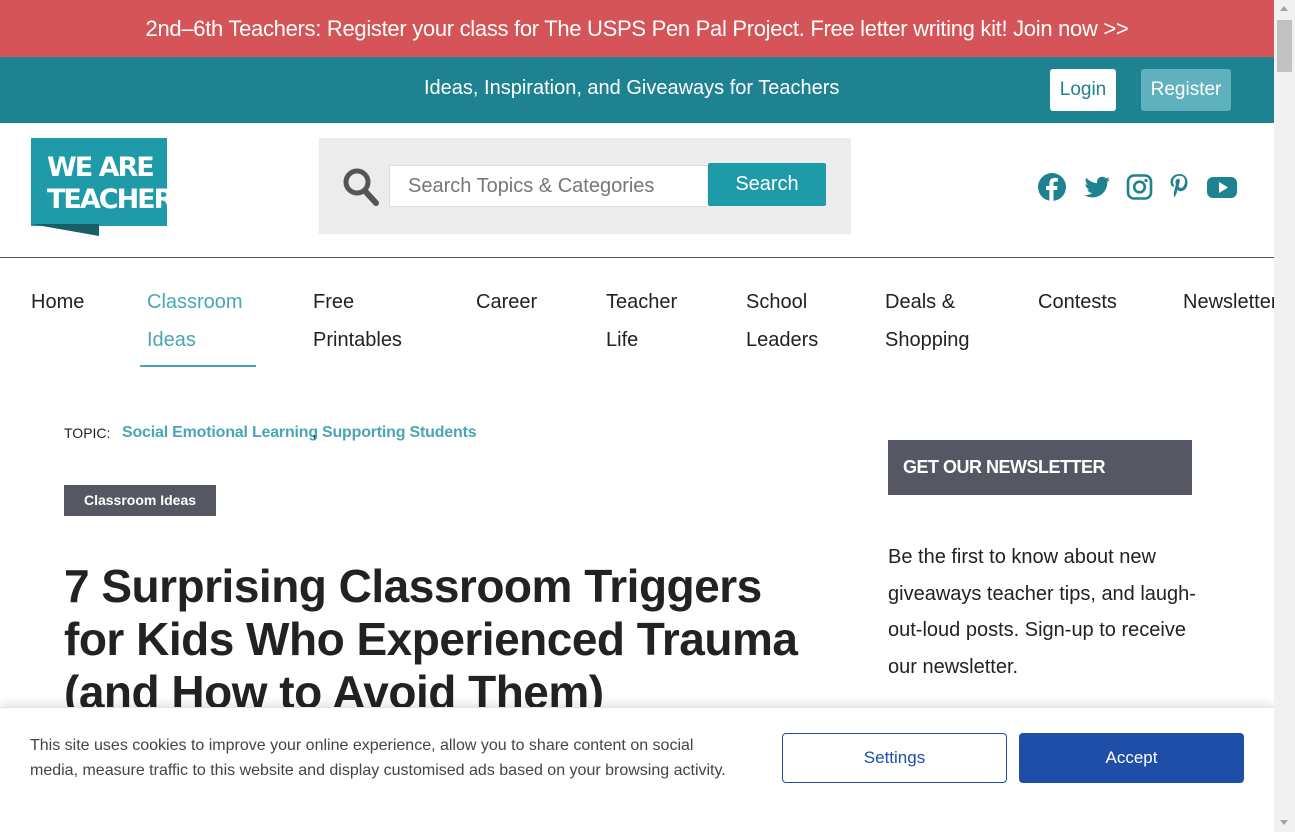 The width and height of the screenshot is (1295, 832). Describe the element at coordinates (641, 321) in the screenshot. I see `nav-teacher-life: Teacher Life` at that location.